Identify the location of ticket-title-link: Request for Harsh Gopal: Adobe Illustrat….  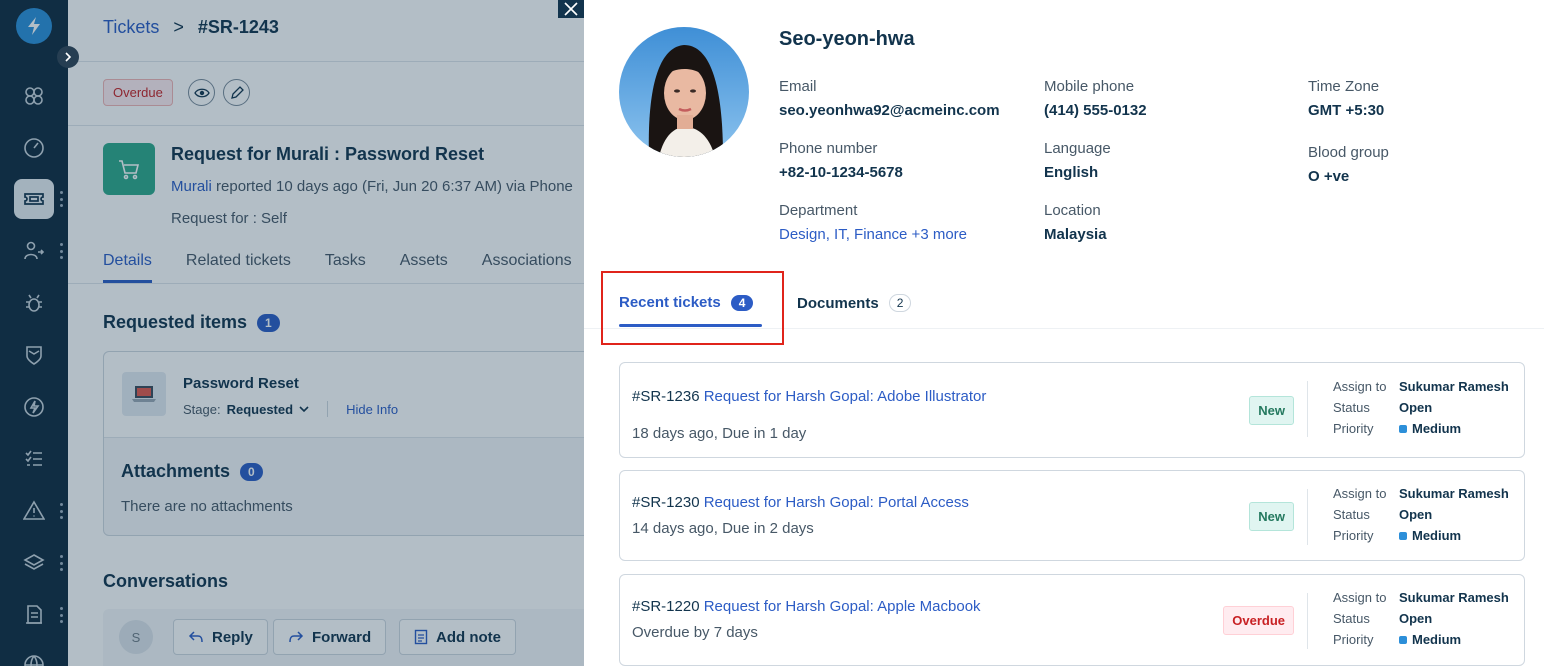
(845, 396).